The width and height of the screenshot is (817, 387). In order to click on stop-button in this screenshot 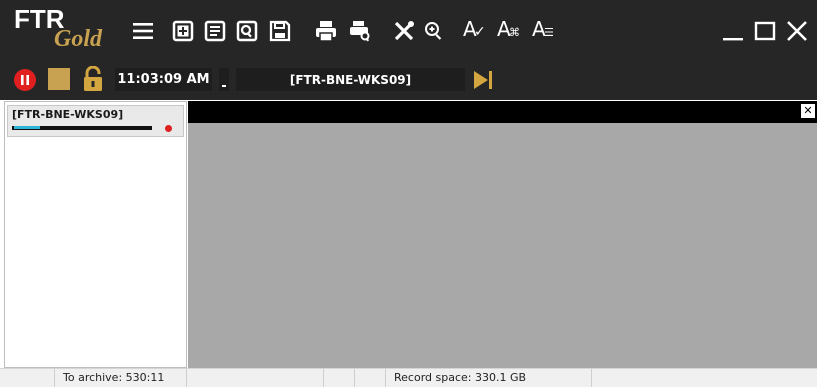, I will do `click(59, 79)`.